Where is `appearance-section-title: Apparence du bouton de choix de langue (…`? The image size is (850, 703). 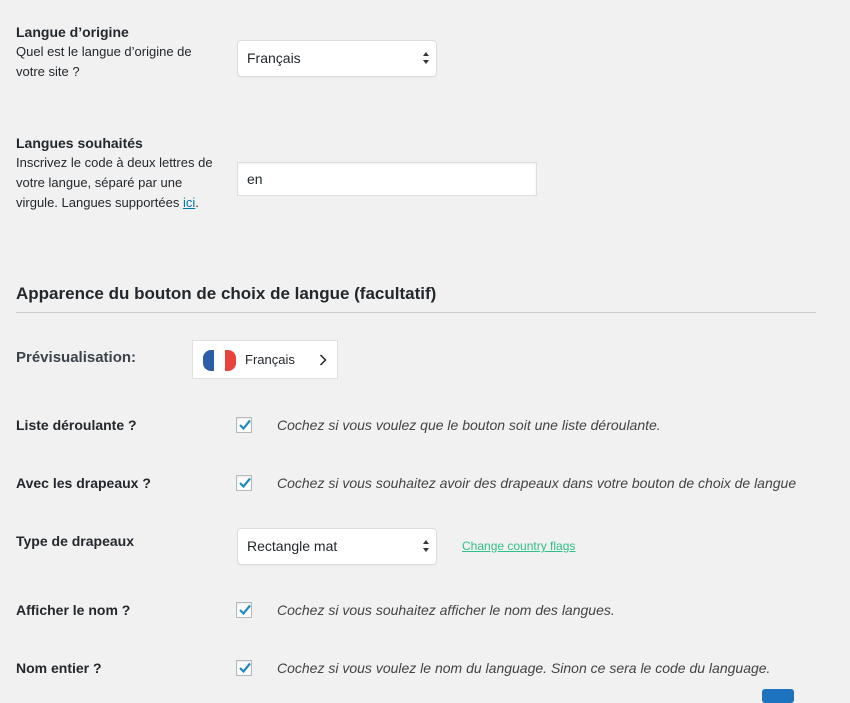
appearance-section-title: Apparence du bouton de choix de langue (… is located at coordinates (226, 293).